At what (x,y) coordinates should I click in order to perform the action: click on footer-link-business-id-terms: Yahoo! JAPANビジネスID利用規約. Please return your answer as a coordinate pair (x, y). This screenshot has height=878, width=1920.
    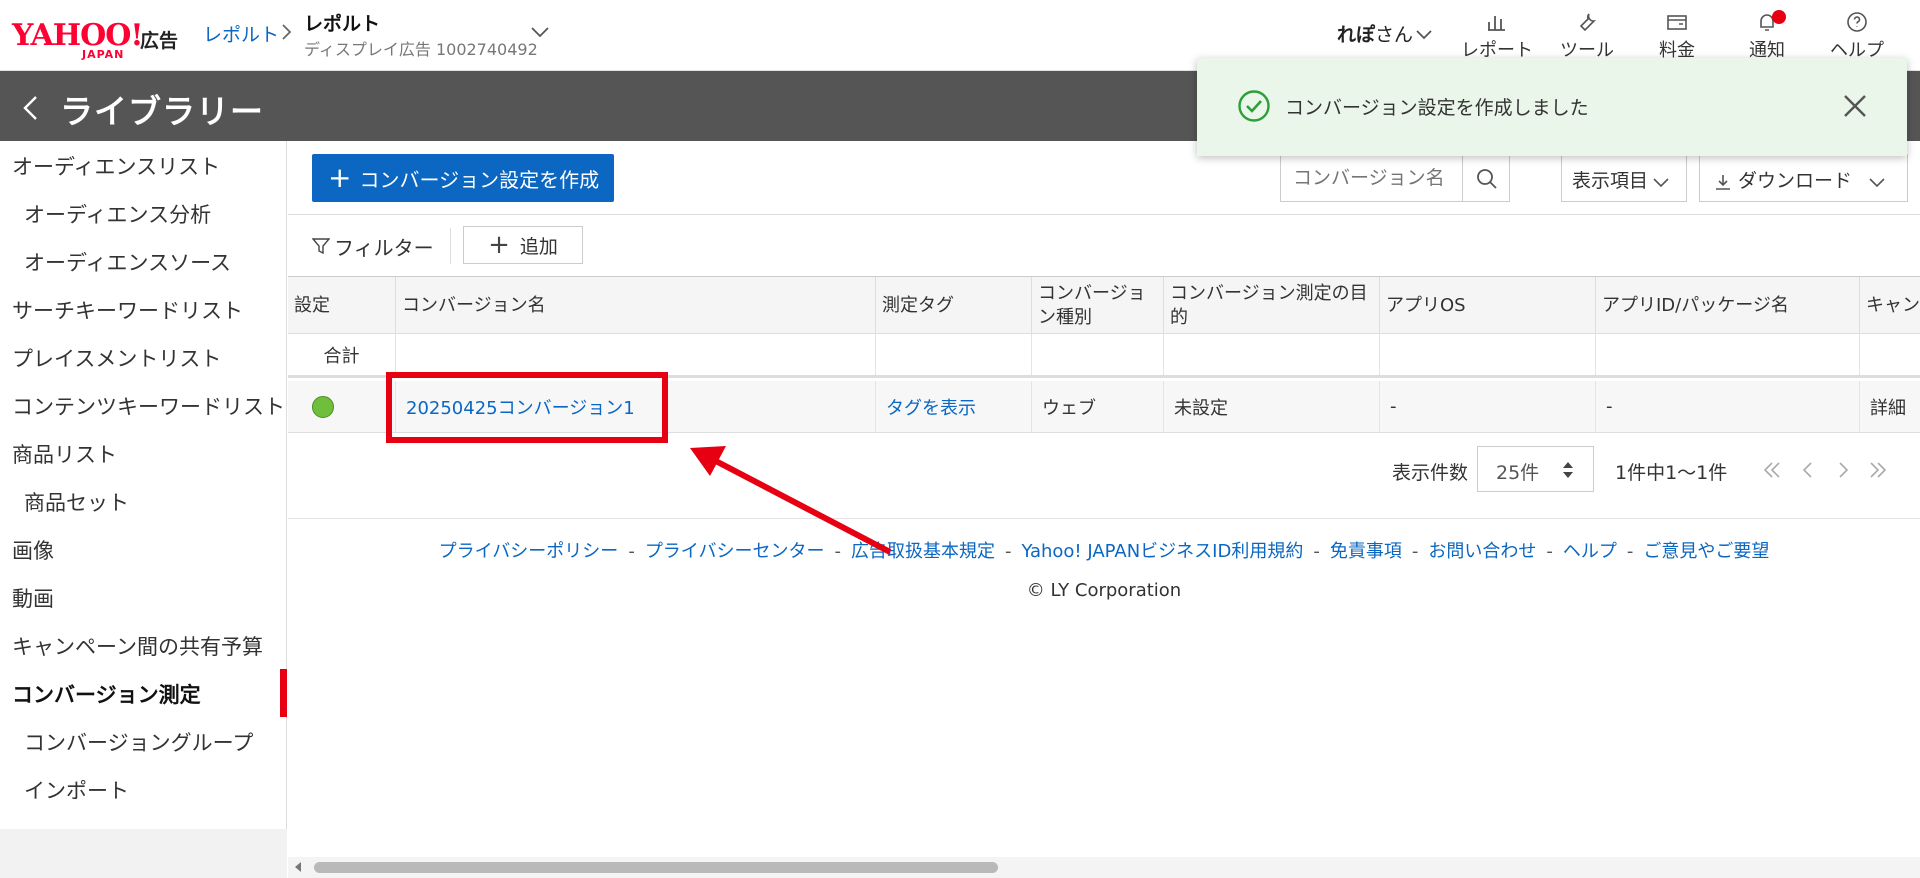
    Looking at the image, I should click on (1162, 551).